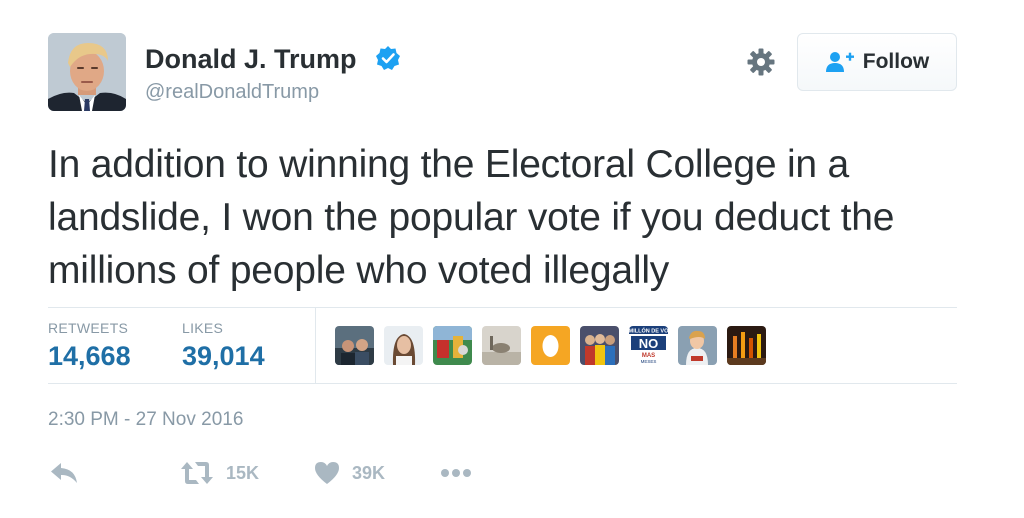 This screenshot has width=1024, height=518. What do you see at coordinates (88, 328) in the screenshot?
I see `retweets-label: RETWEETS` at bounding box center [88, 328].